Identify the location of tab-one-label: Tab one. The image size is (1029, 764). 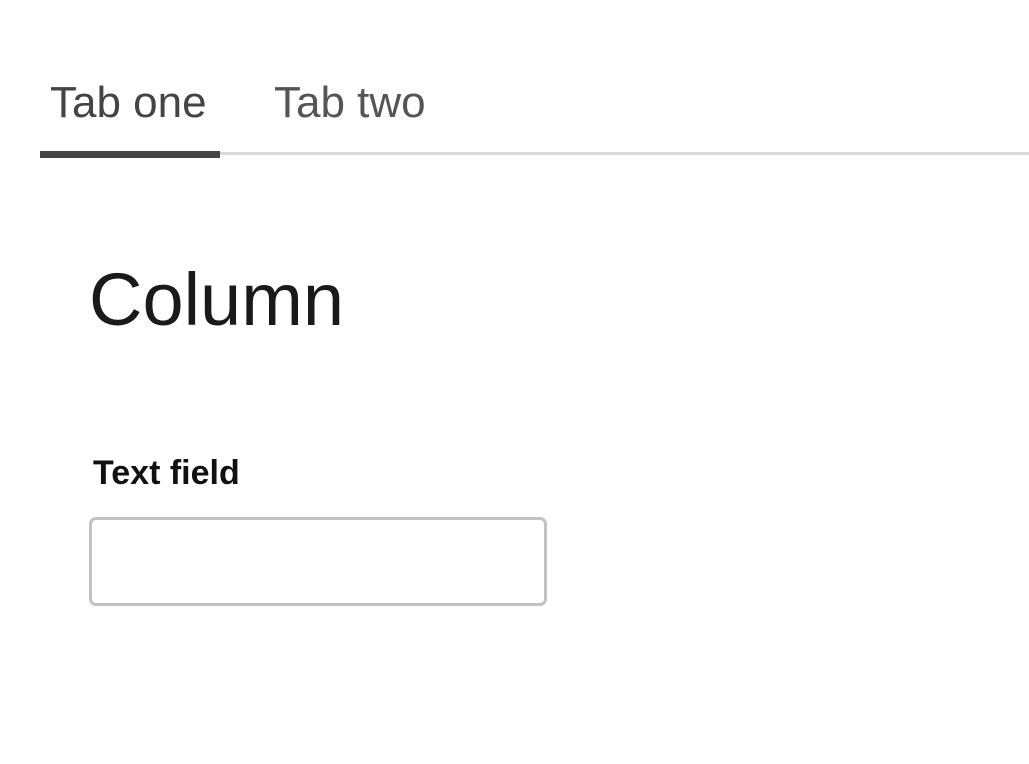
(128, 102).